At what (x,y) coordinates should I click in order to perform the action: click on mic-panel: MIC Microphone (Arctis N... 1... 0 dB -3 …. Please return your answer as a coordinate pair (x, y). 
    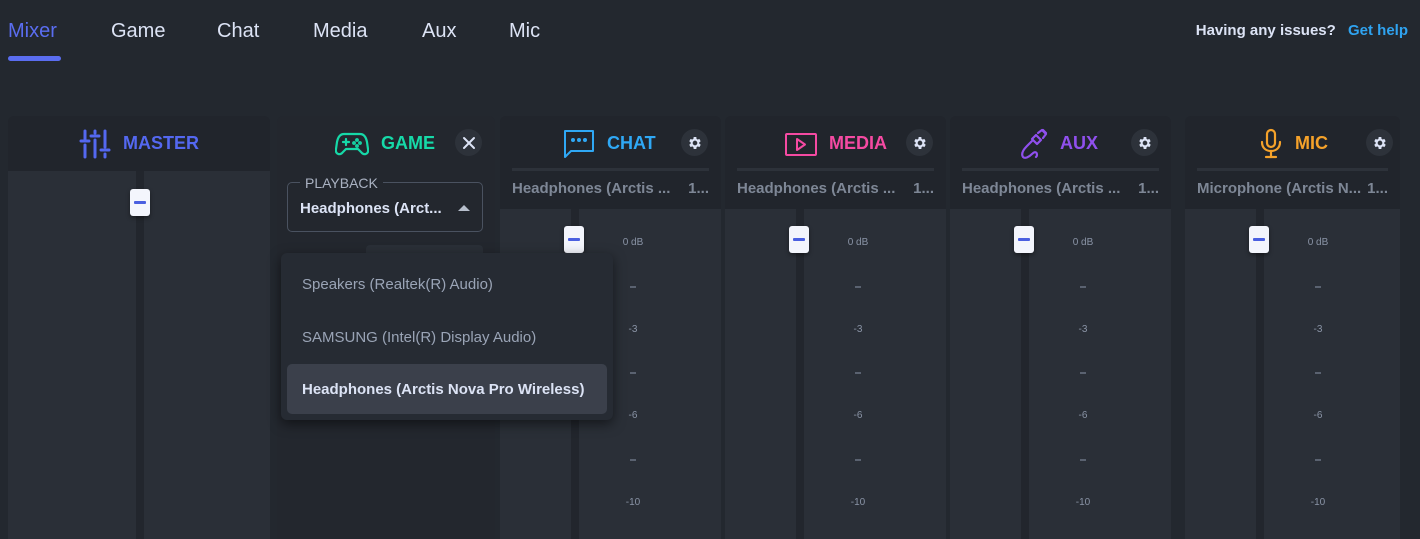
    Looking at the image, I should click on (1292, 327).